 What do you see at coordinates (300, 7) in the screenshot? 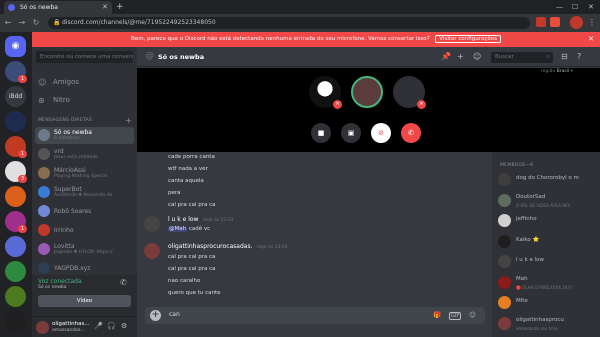
I see `browser-tabstrip: Só os newba ✕ + — ☐ ✕` at bounding box center [300, 7].